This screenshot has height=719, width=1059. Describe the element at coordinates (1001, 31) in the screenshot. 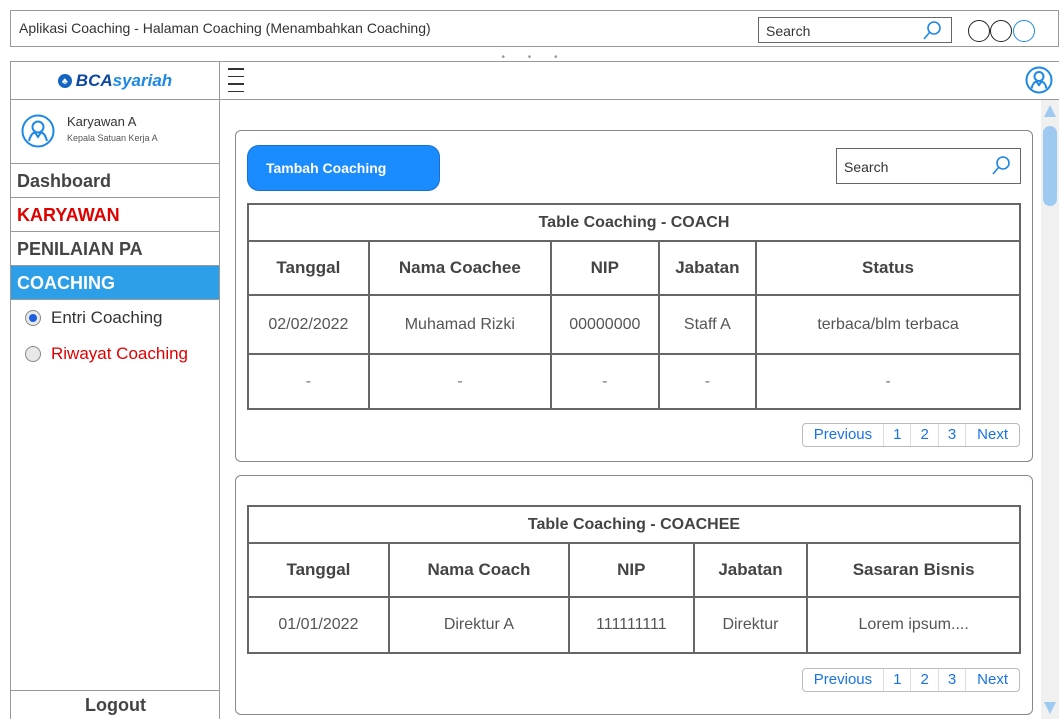

I see `maximize-window-button` at that location.